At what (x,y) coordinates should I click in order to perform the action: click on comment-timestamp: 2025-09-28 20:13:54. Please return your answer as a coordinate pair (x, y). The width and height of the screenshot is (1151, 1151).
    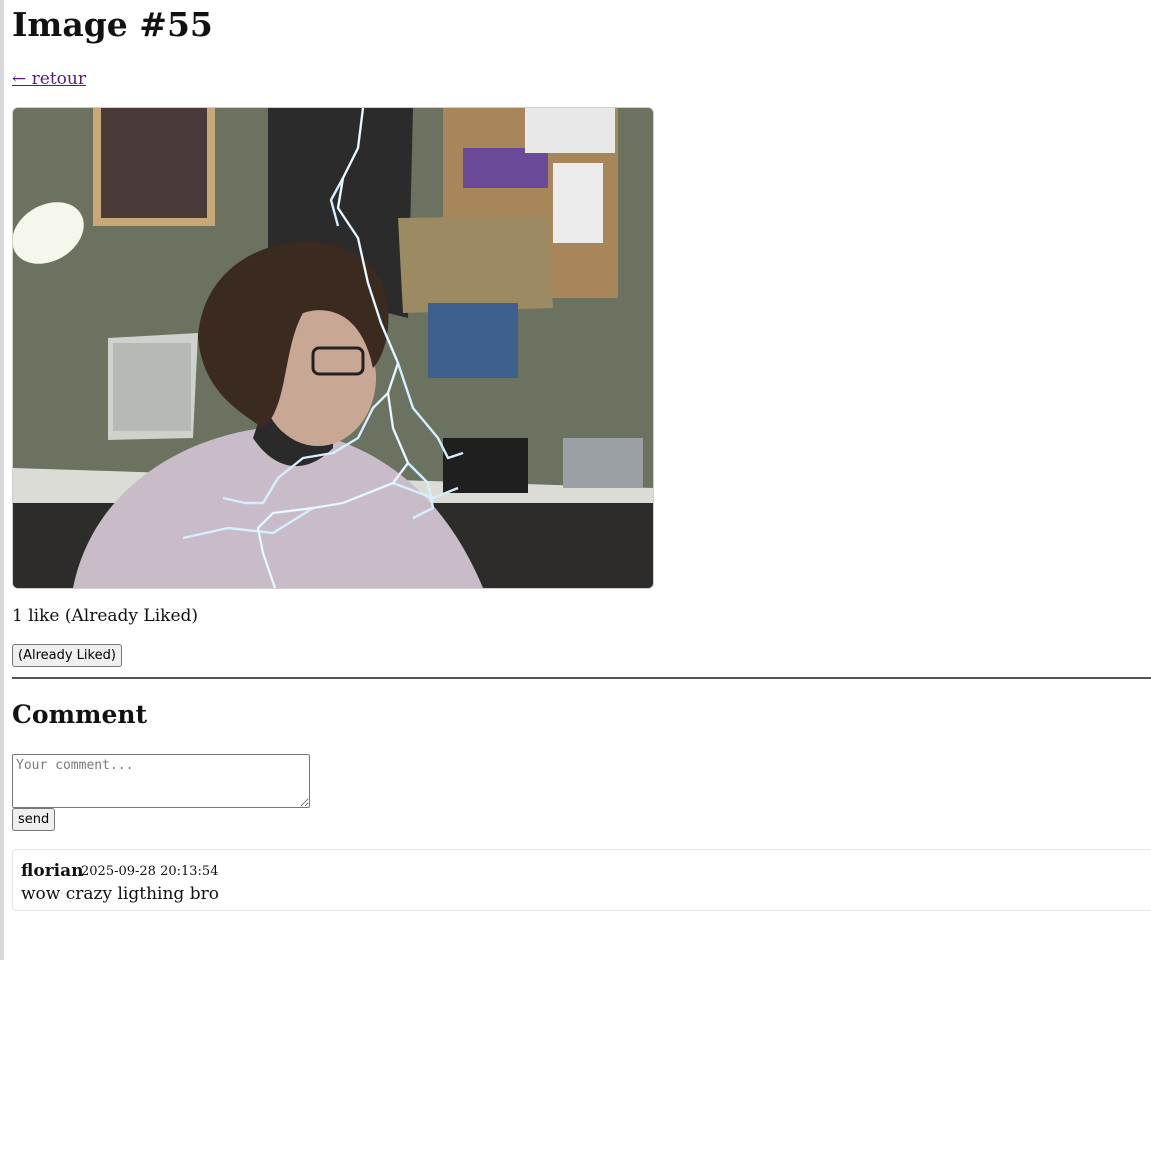
    Looking at the image, I should click on (150, 871).